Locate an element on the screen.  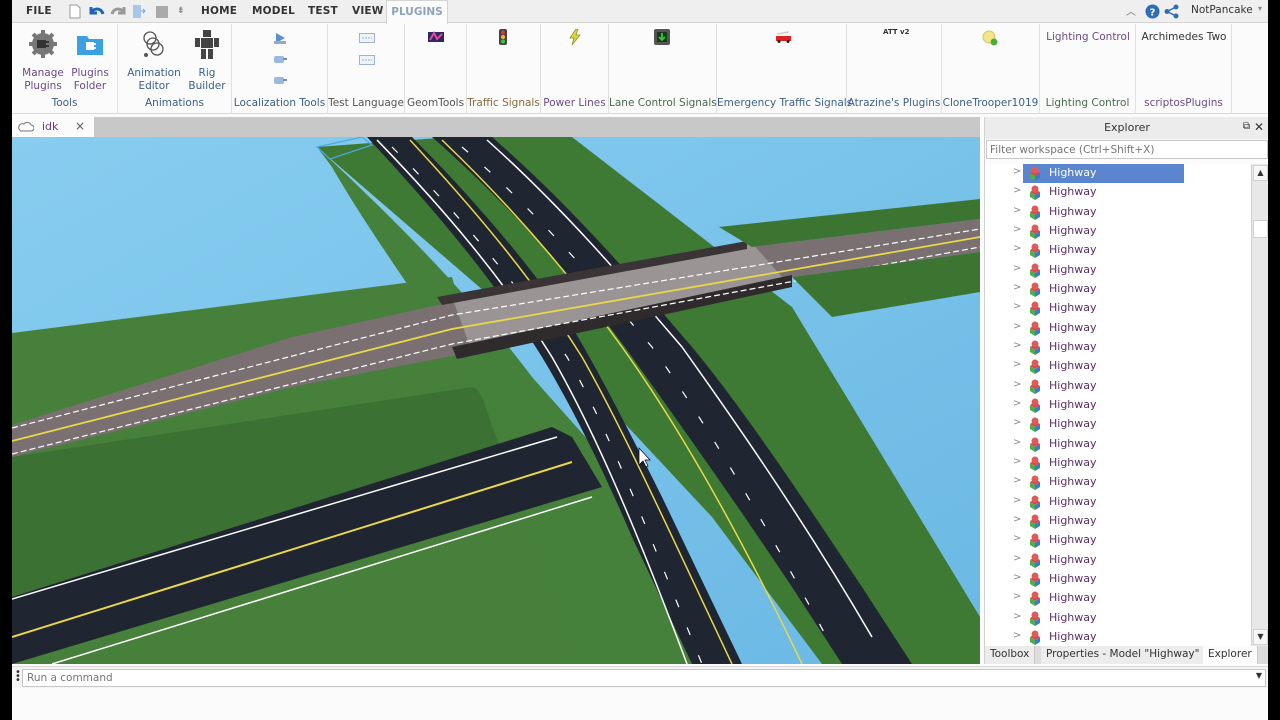
close-tab-icon: × is located at coordinates (80, 126).